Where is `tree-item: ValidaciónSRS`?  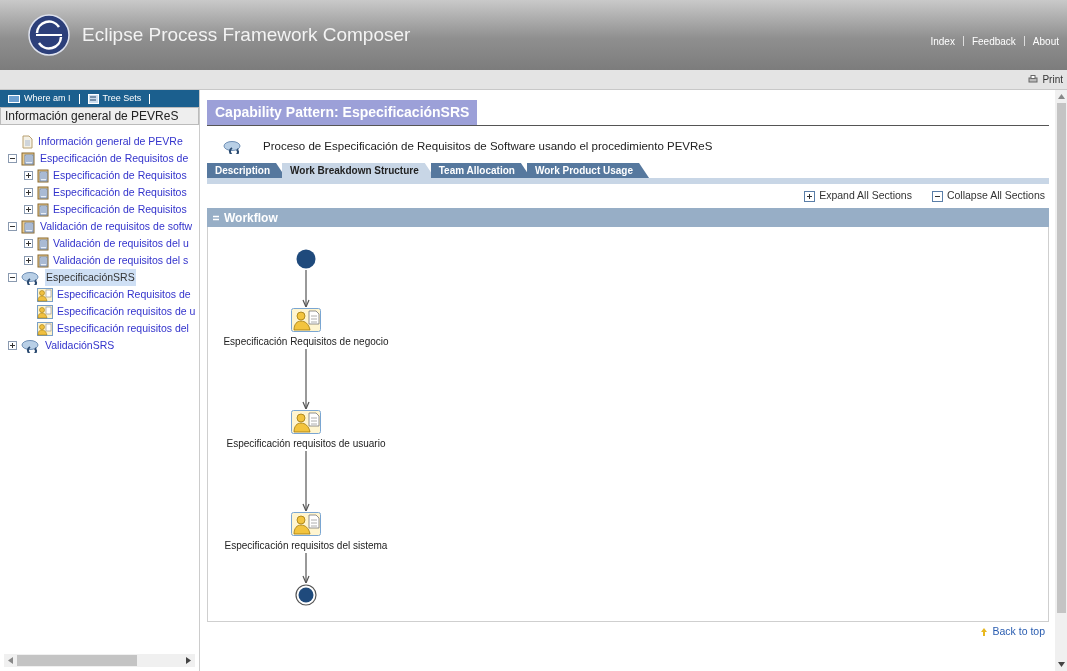 tree-item: ValidaciónSRS is located at coordinates (80, 345).